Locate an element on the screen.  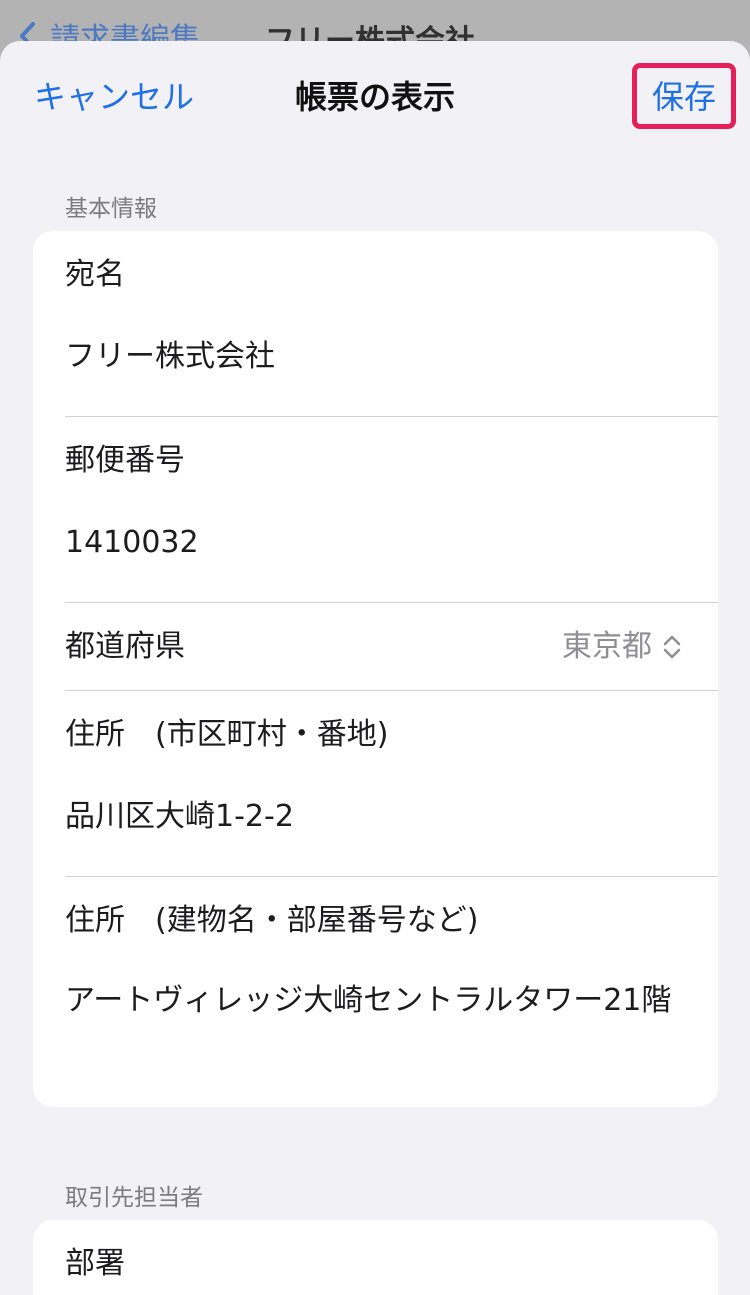
address2-field: アートヴィレッジ大崎セントラルタワー21階 is located at coordinates (375, 1001).